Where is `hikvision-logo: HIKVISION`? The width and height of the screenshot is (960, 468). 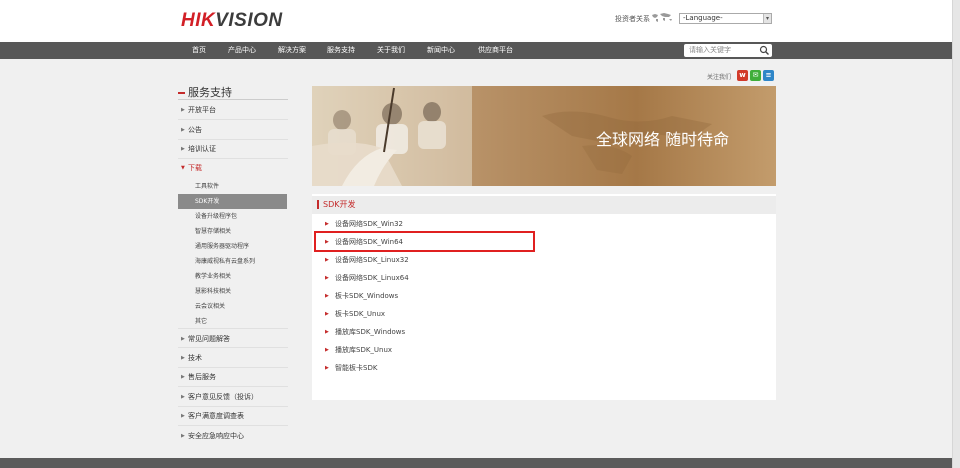
hikvision-logo: HIKVISION is located at coordinates (232, 21).